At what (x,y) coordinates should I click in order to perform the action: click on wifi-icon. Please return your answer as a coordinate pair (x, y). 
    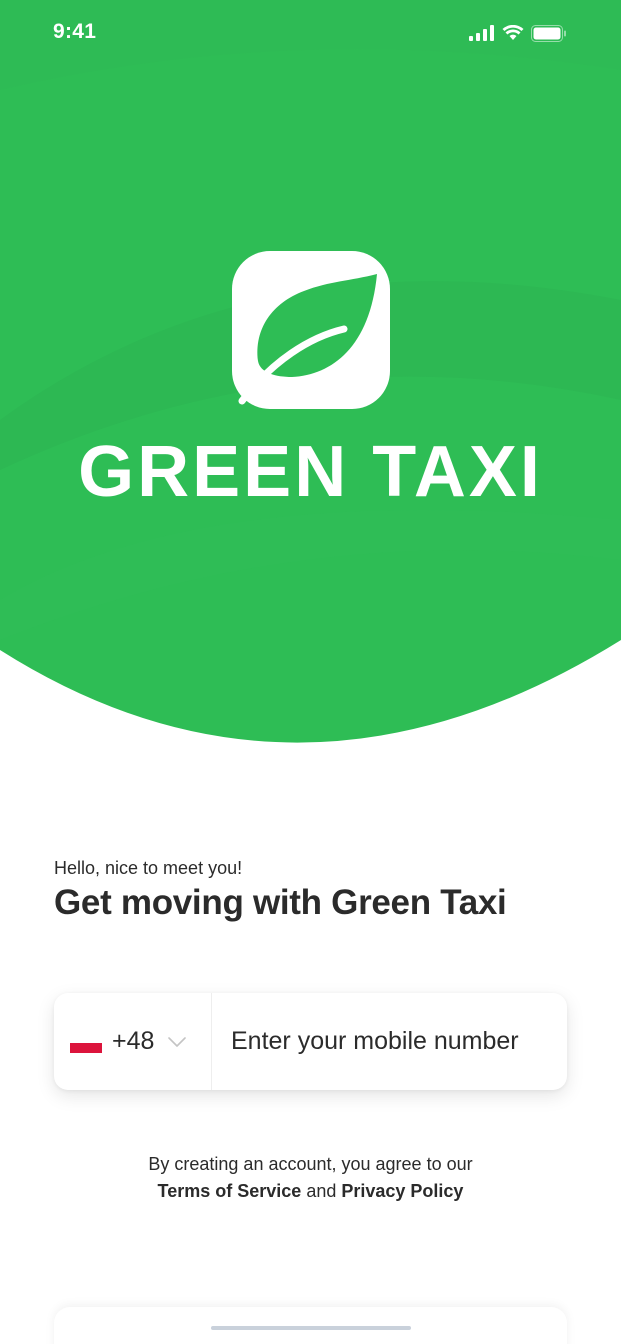
    Looking at the image, I should click on (513, 32).